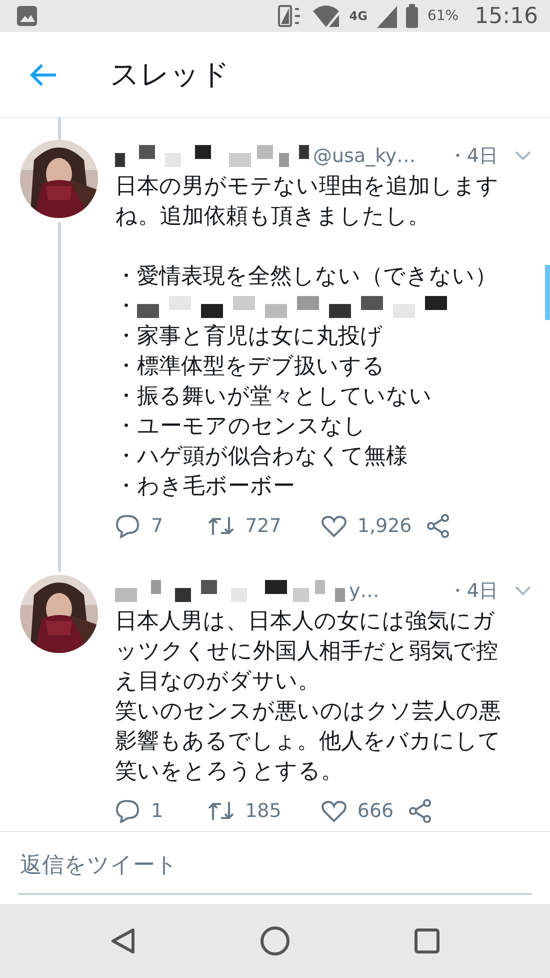 This screenshot has height=978, width=550. Describe the element at coordinates (263, 526) in the screenshot. I see `retweet-count: 727` at that location.